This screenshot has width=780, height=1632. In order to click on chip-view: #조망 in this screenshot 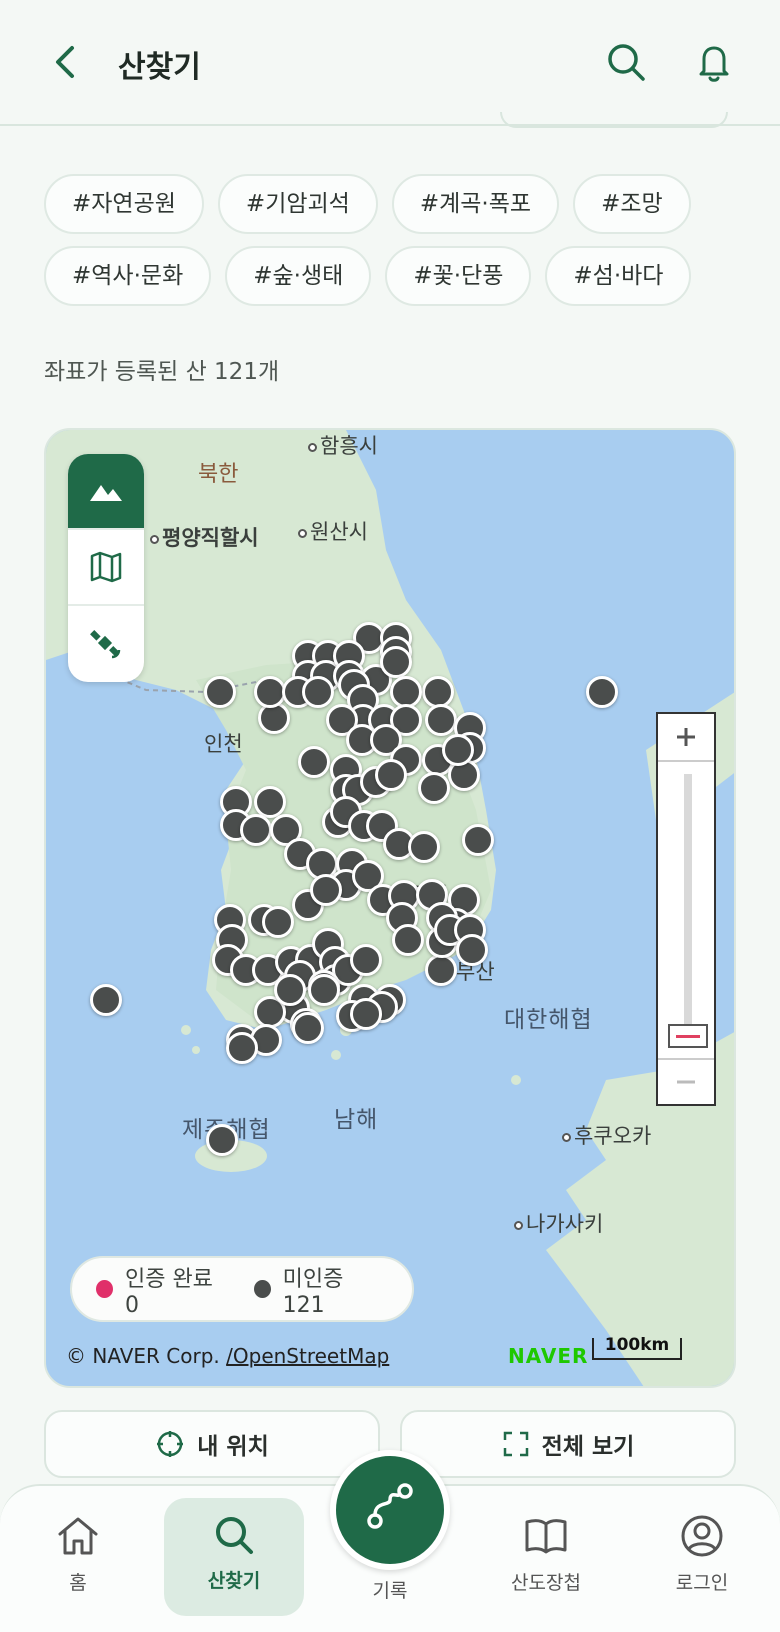, I will do `click(632, 204)`.